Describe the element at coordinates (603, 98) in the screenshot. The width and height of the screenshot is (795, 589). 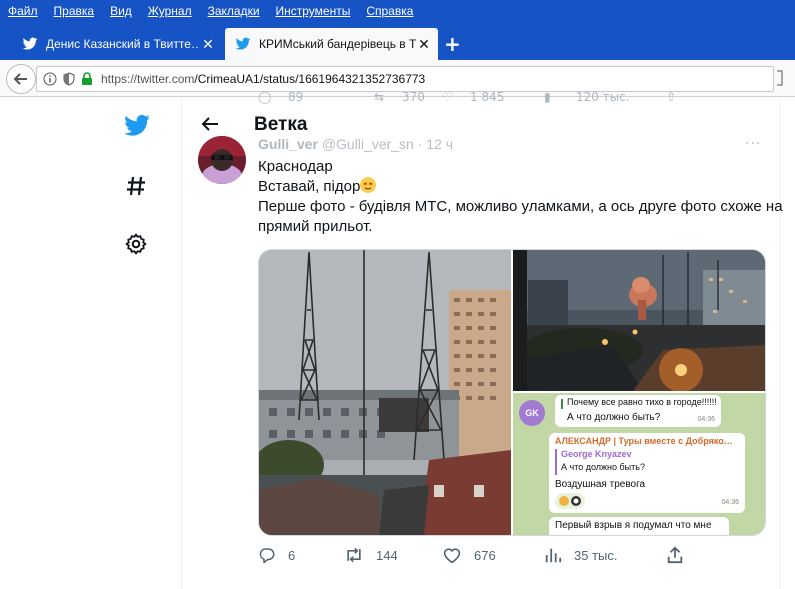
I see `views-count: 120 тыс.` at that location.